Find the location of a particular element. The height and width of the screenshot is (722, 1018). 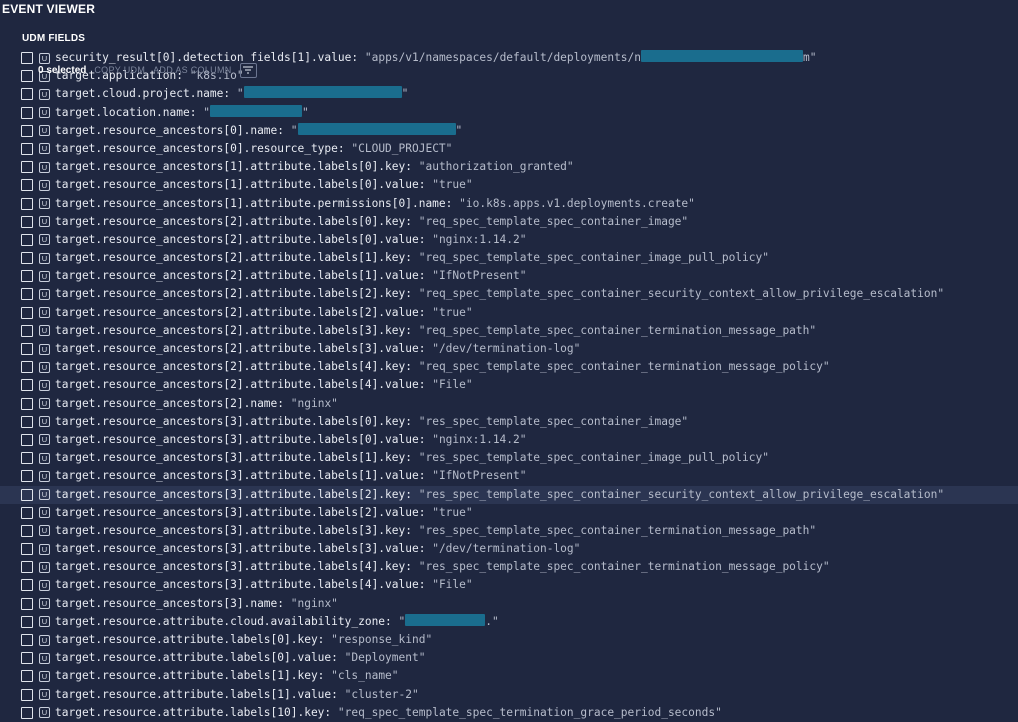

field-text: target.resource_ancestors[0].name: " " is located at coordinates (258, 130).